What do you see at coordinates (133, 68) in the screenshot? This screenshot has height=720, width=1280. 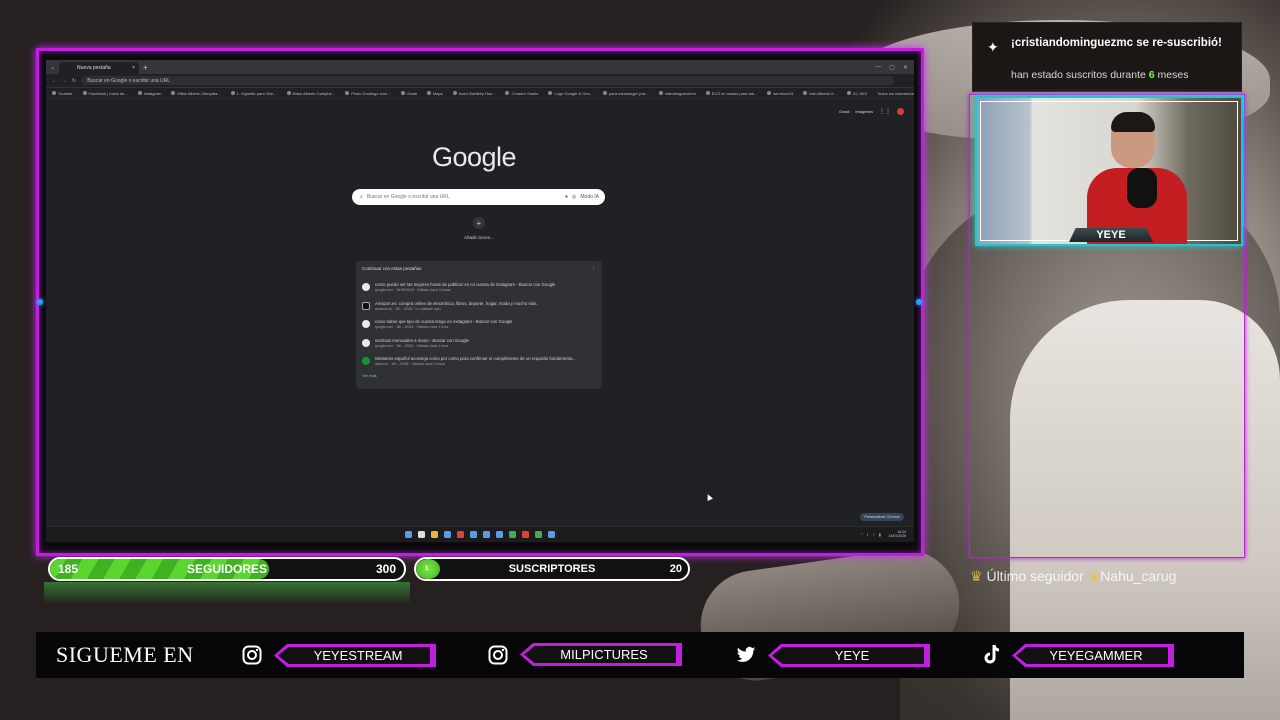 I see `close-tab-icon: ×` at bounding box center [133, 68].